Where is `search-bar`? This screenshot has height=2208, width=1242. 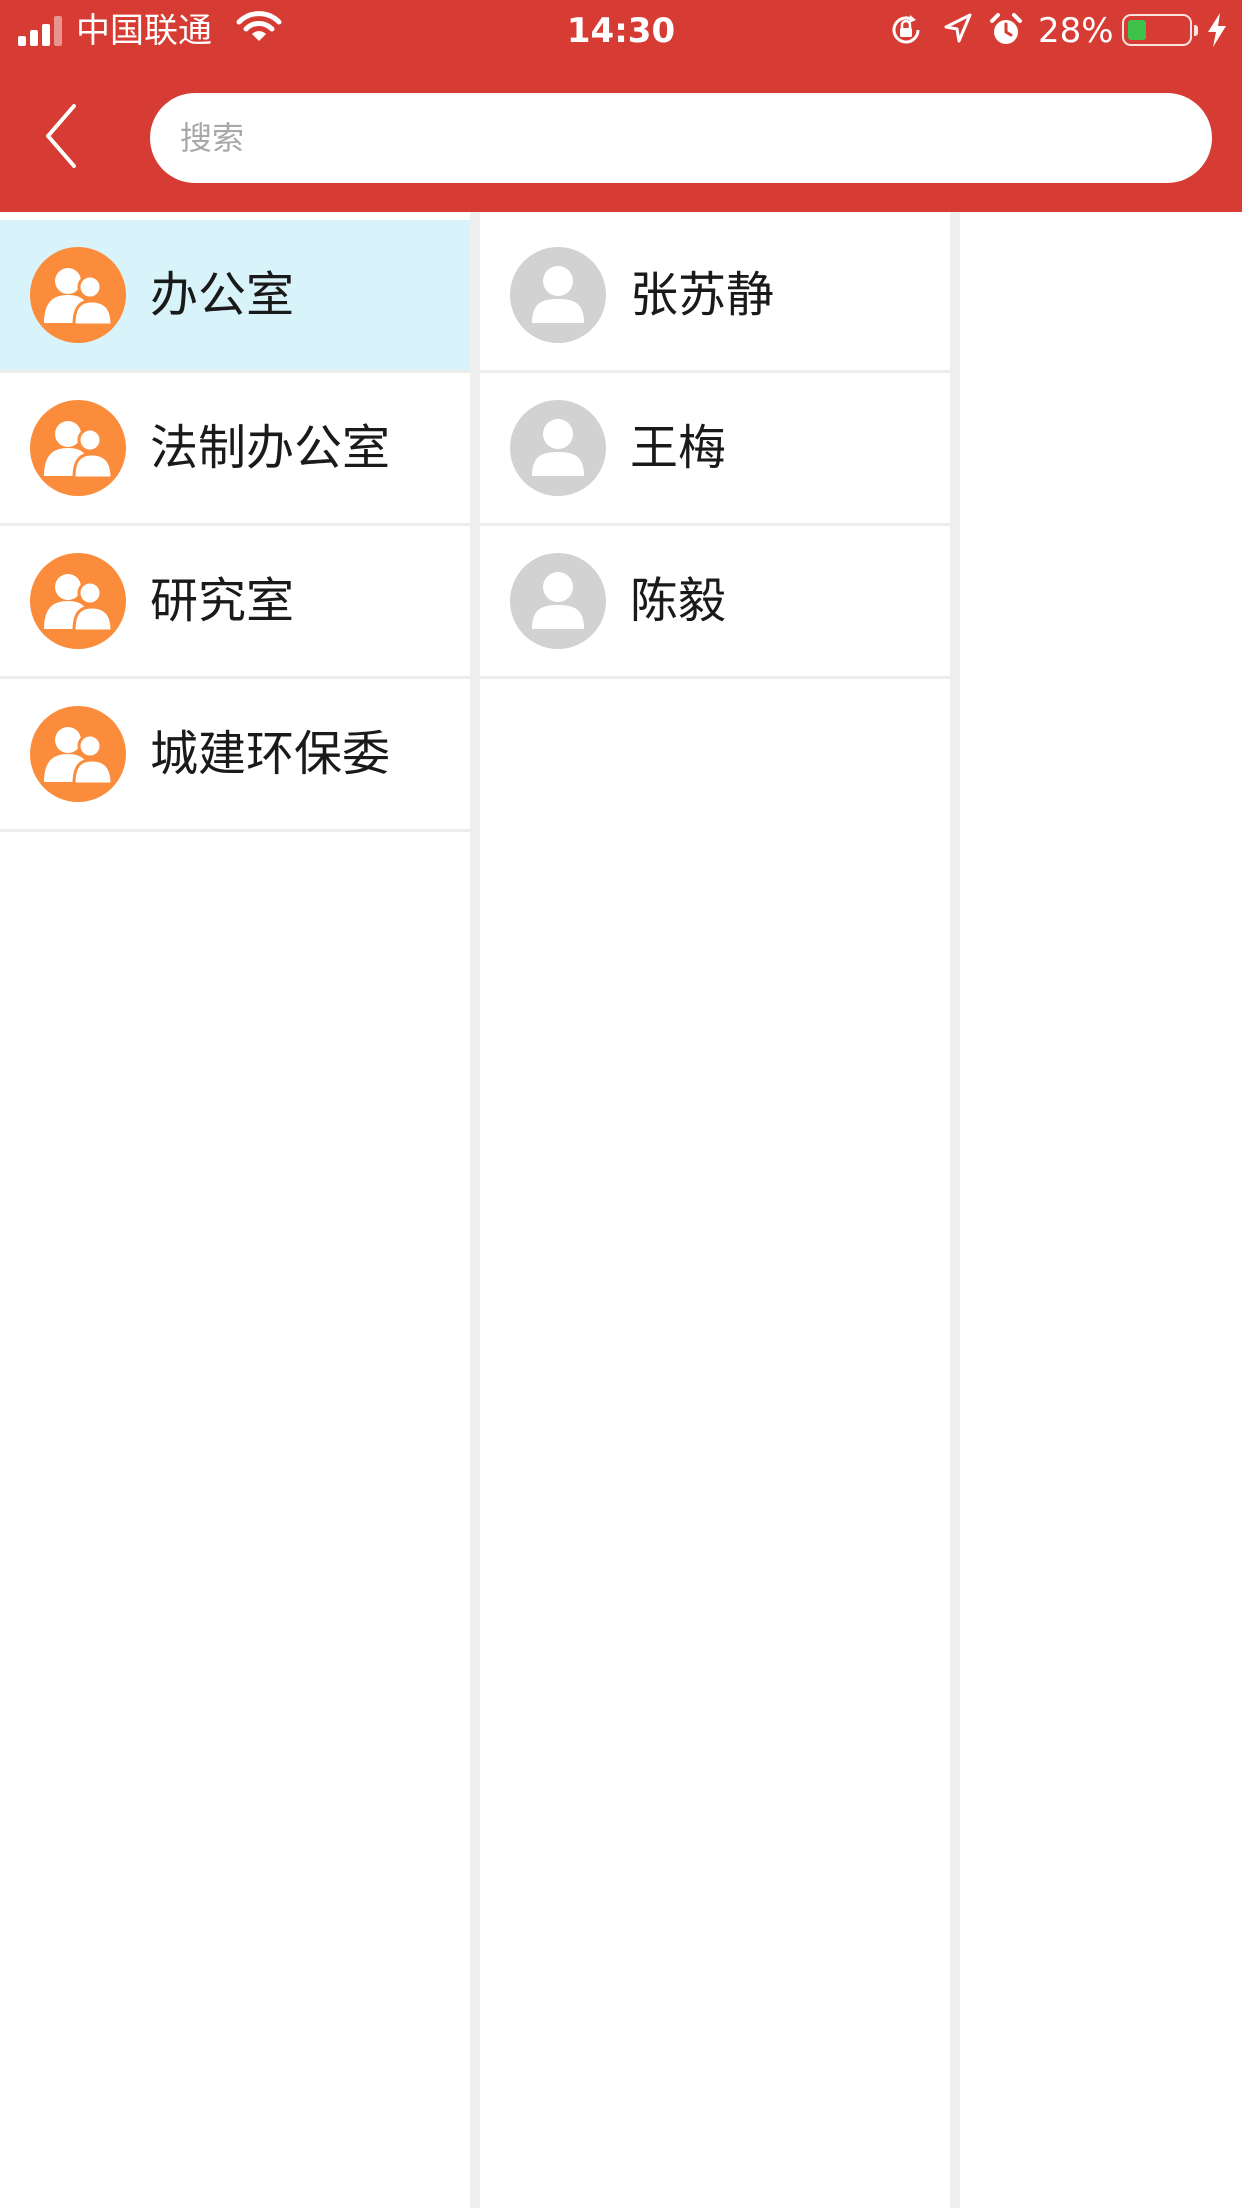 search-bar is located at coordinates (681, 138).